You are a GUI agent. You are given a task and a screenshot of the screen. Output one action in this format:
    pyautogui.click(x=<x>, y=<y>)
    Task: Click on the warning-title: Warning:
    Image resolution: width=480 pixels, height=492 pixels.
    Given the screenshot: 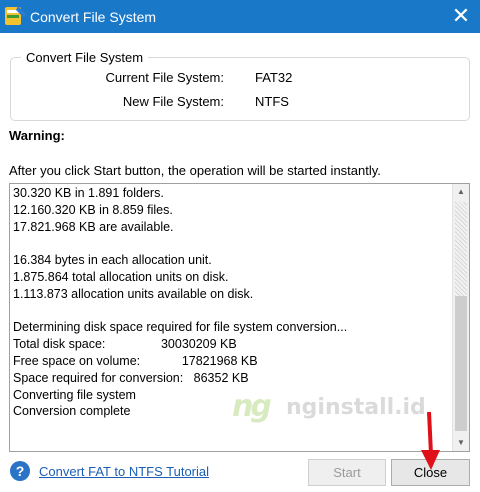 What is the action you would take?
    pyautogui.click(x=37, y=135)
    